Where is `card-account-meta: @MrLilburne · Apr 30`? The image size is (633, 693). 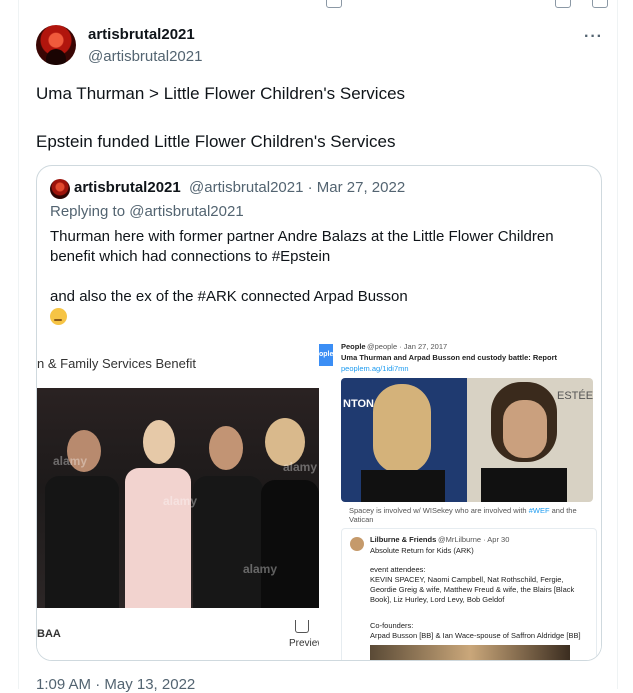
card-account-meta: @MrLilburne · Apr 30 is located at coordinates (474, 539).